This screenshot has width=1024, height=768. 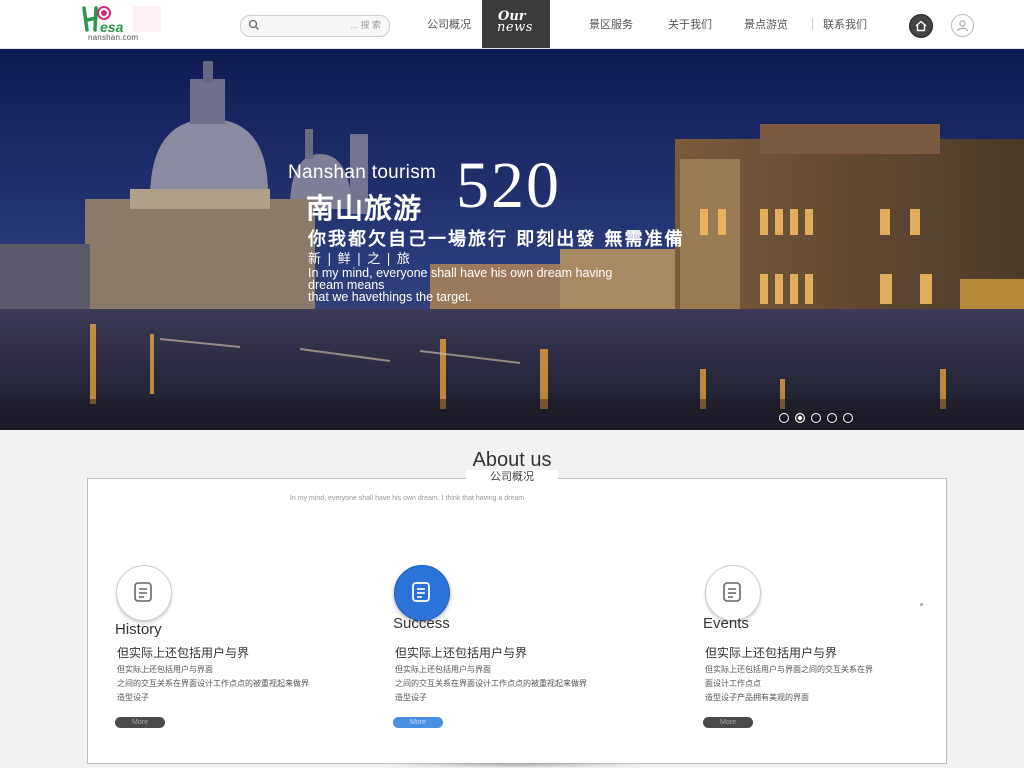 I want to click on hero-title-cn: 南山旅游, so click(x=364, y=208).